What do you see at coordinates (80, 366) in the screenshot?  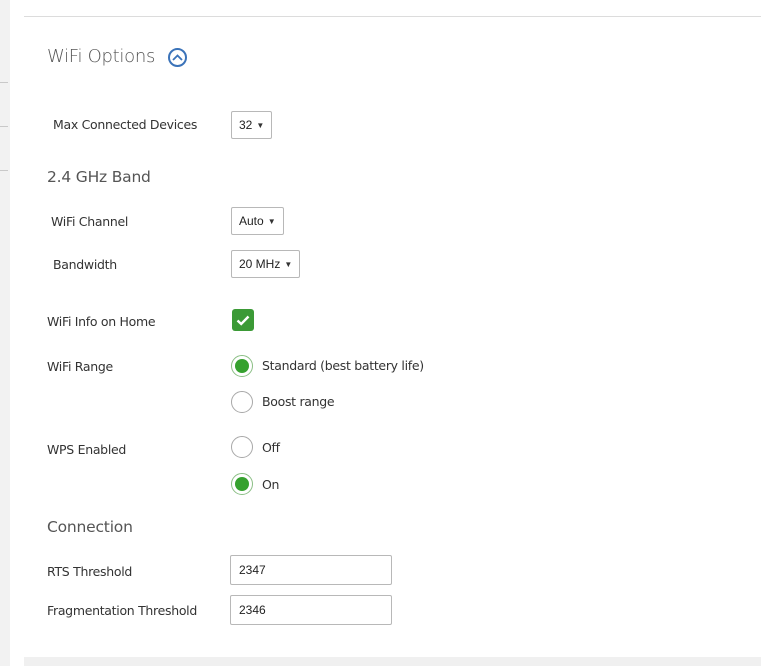 I see `wifi-range-label: WiFi Range` at bounding box center [80, 366].